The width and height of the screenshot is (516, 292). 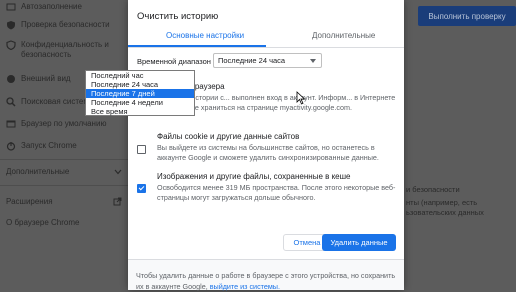 I want to click on sidebar-item-about: О браузере Chrome, so click(x=42, y=223).